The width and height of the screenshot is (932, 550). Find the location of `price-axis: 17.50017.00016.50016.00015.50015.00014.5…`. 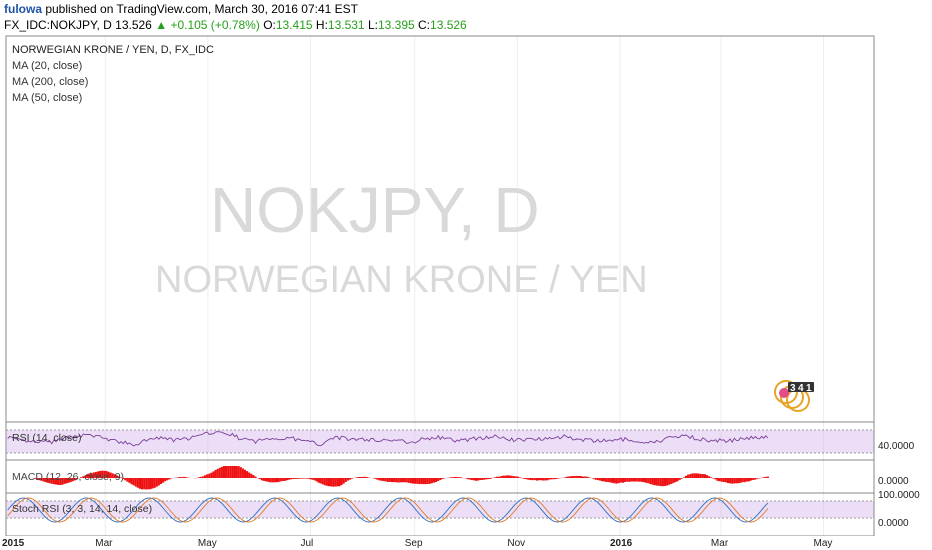

price-axis: 17.50017.00016.50016.00015.50015.00014.5… is located at coordinates (902, 268).